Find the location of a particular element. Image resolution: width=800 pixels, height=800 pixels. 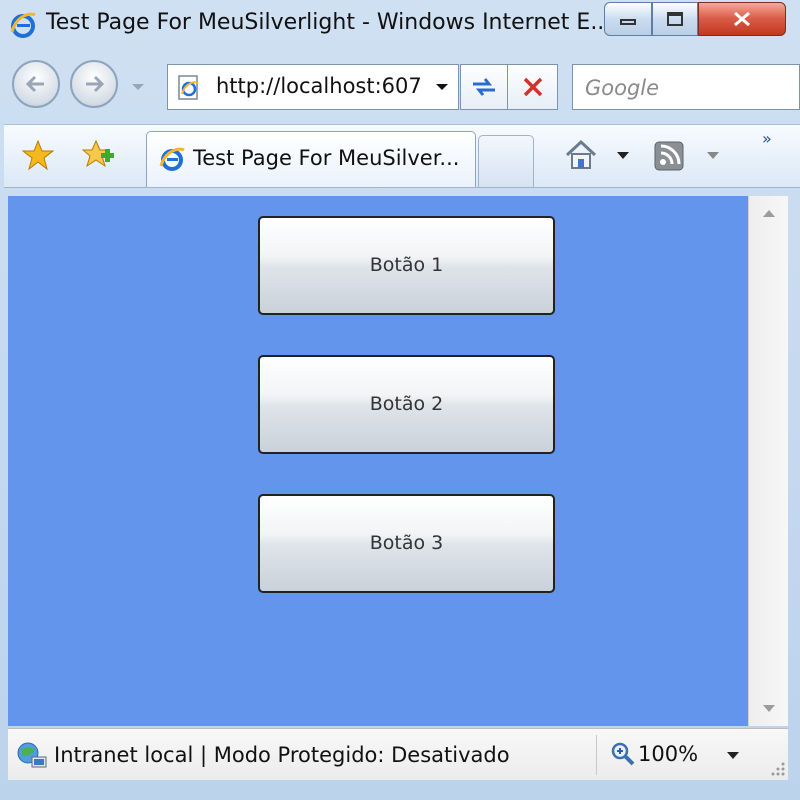

page-ie-icon is located at coordinates (188, 87).